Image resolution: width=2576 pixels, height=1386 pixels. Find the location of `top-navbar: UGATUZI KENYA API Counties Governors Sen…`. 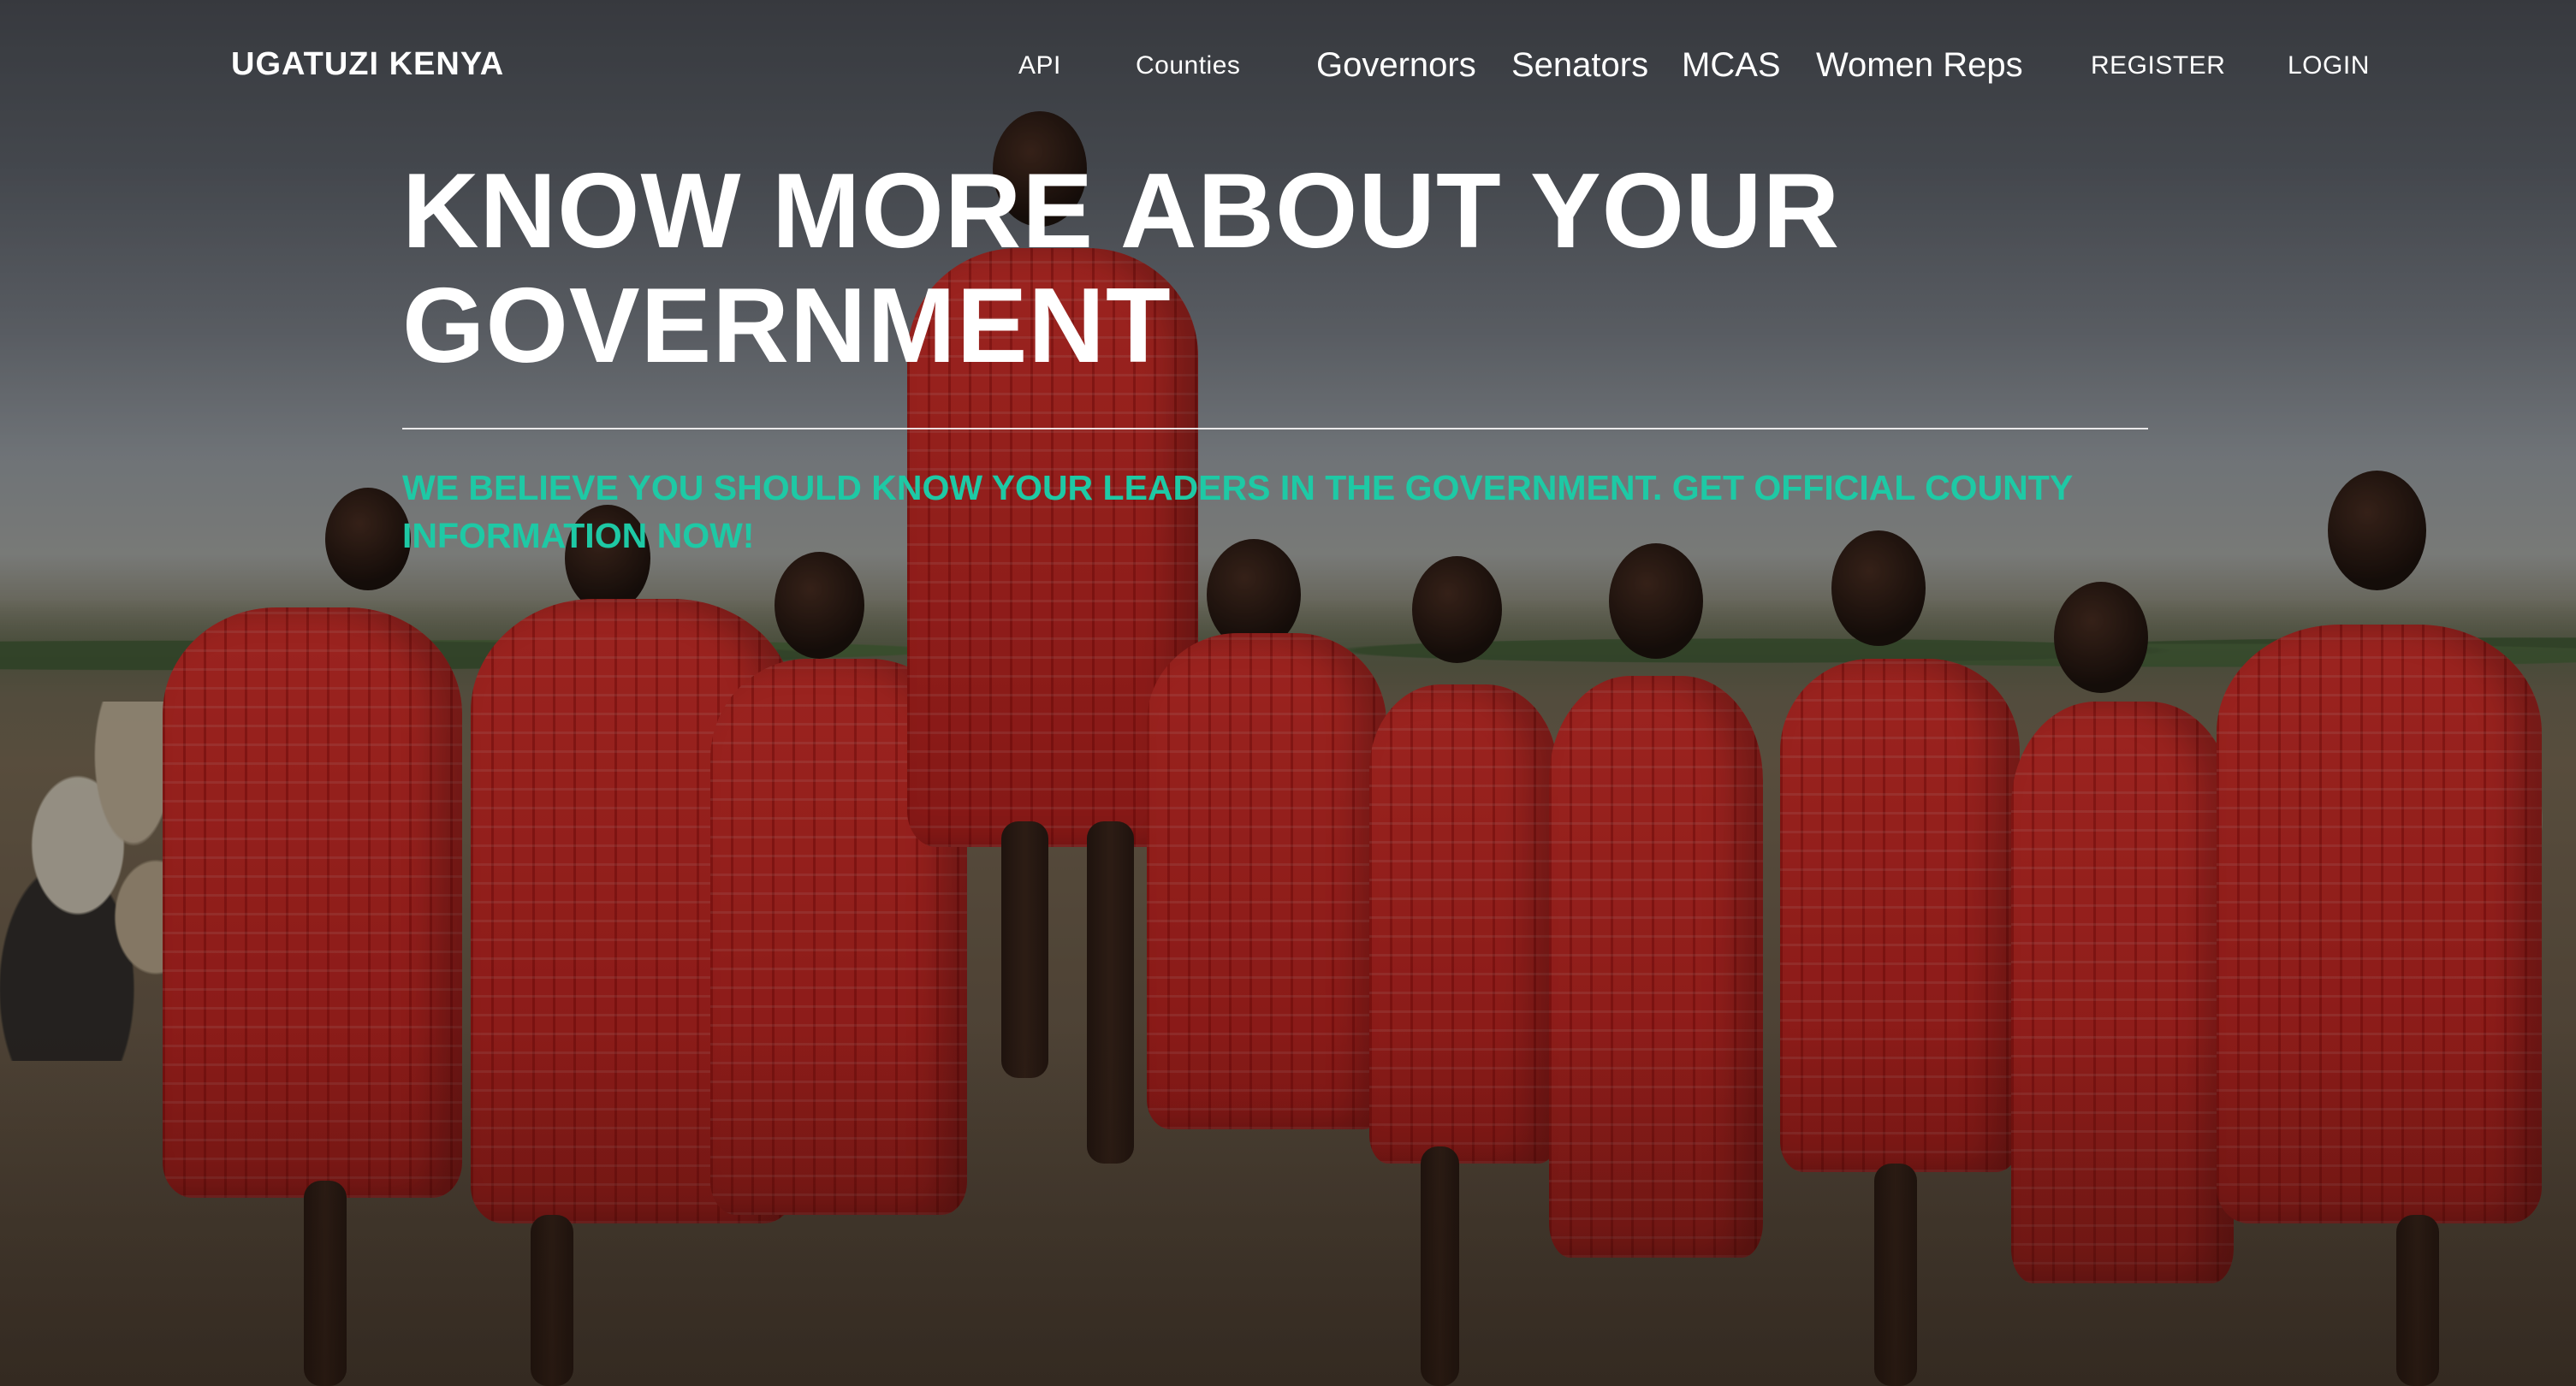

top-navbar: UGATUZI KENYA API Counties Governors Sen… is located at coordinates (1288, 64).